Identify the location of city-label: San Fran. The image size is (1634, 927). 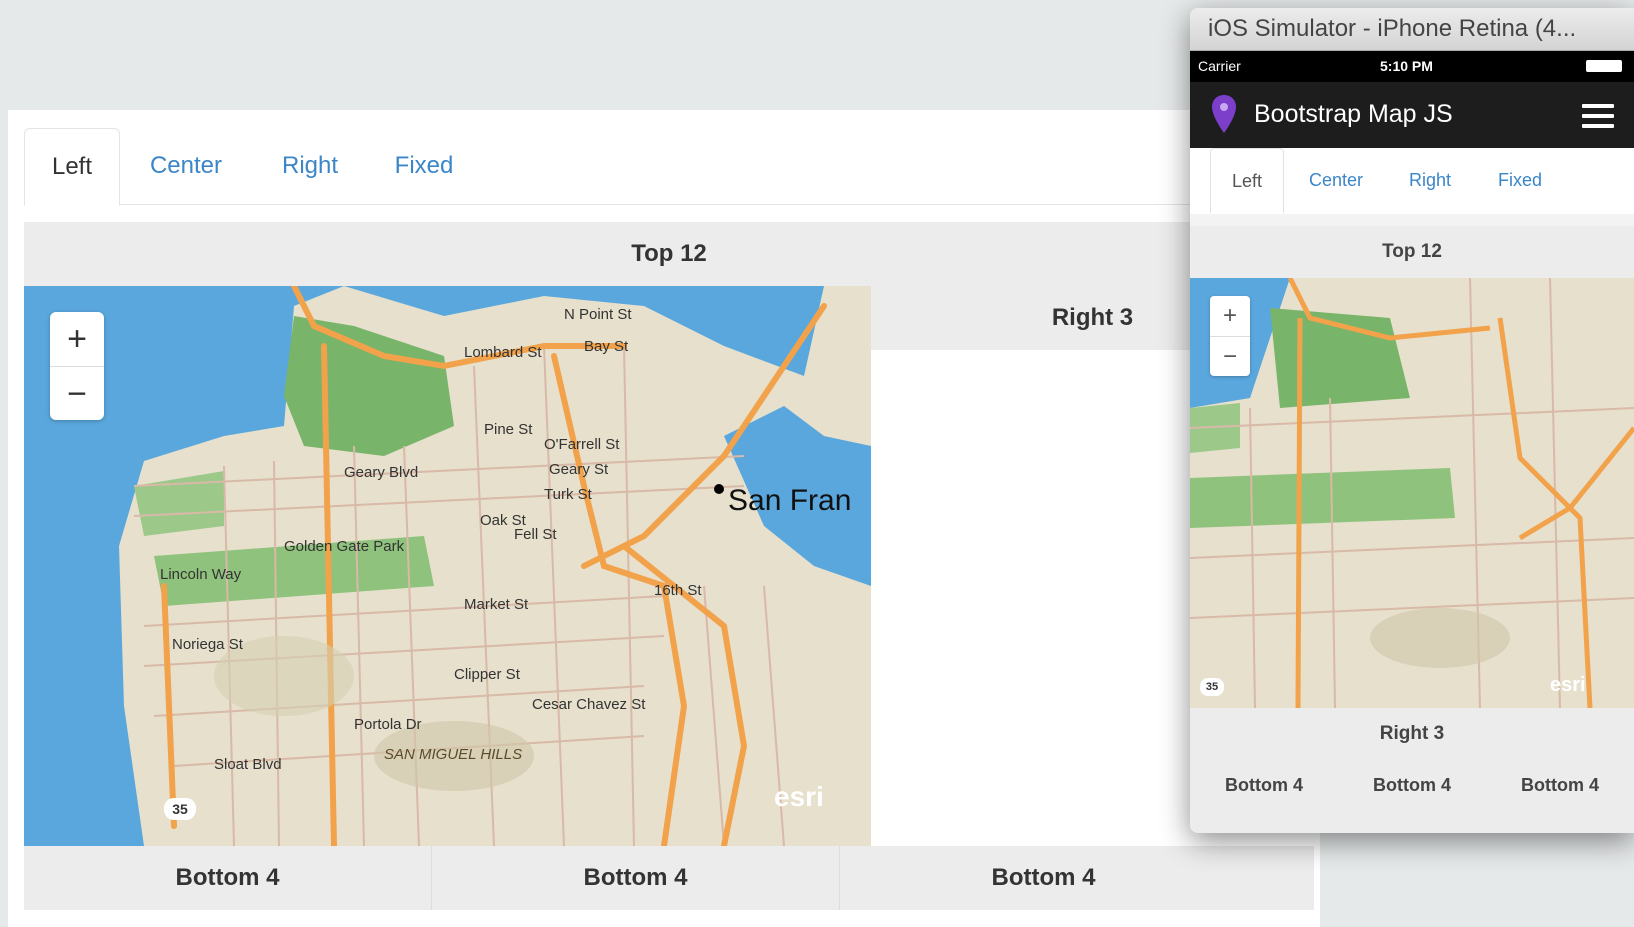
(790, 500).